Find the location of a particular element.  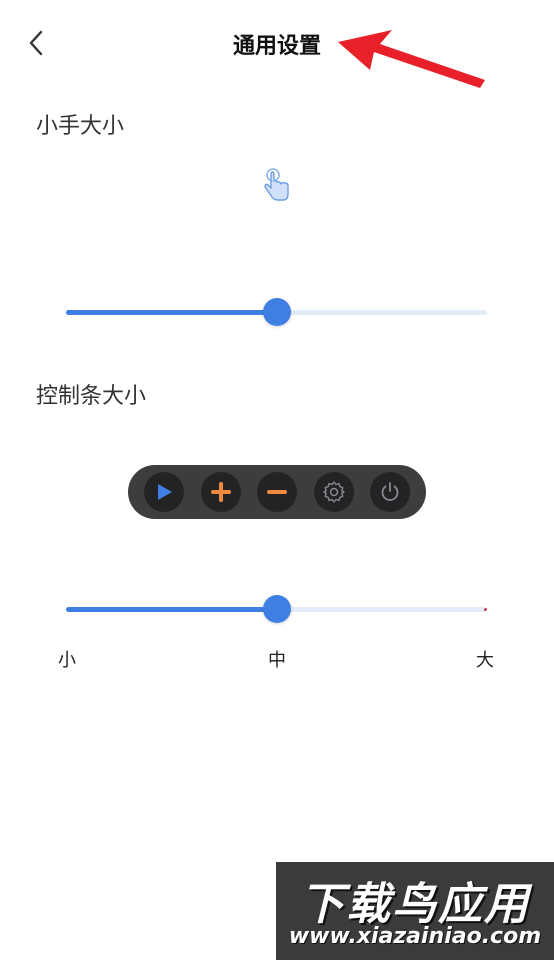

watermark-brand: 下载鸟应用 is located at coordinates (415, 904).